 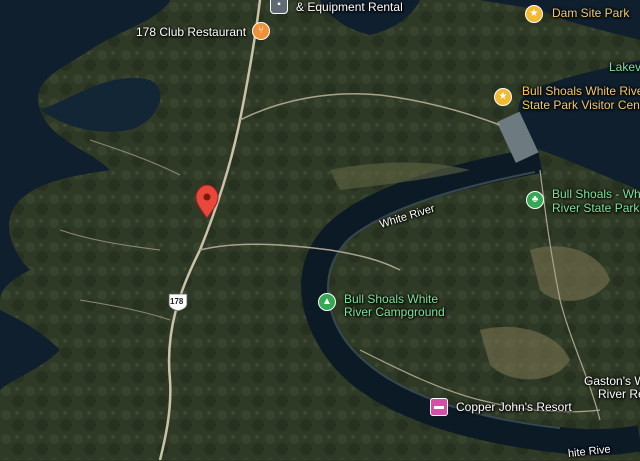 What do you see at coordinates (279, 7) in the screenshot?
I see `shop-icon: ▪` at bounding box center [279, 7].